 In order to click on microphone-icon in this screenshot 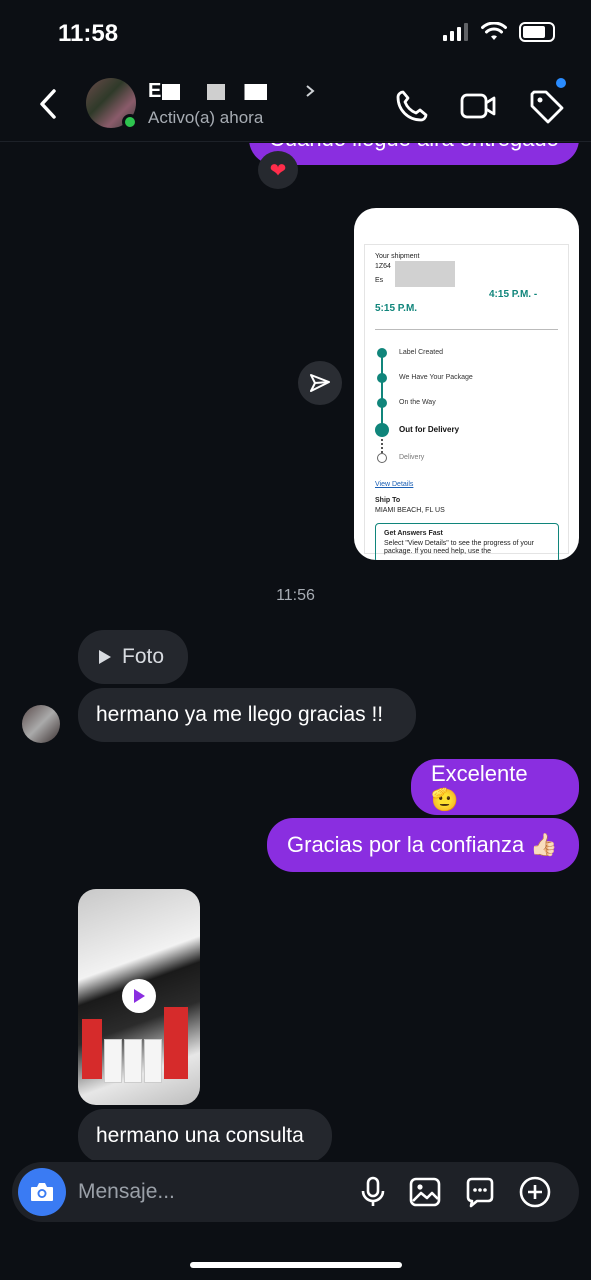, I will do `click(373, 1192)`.